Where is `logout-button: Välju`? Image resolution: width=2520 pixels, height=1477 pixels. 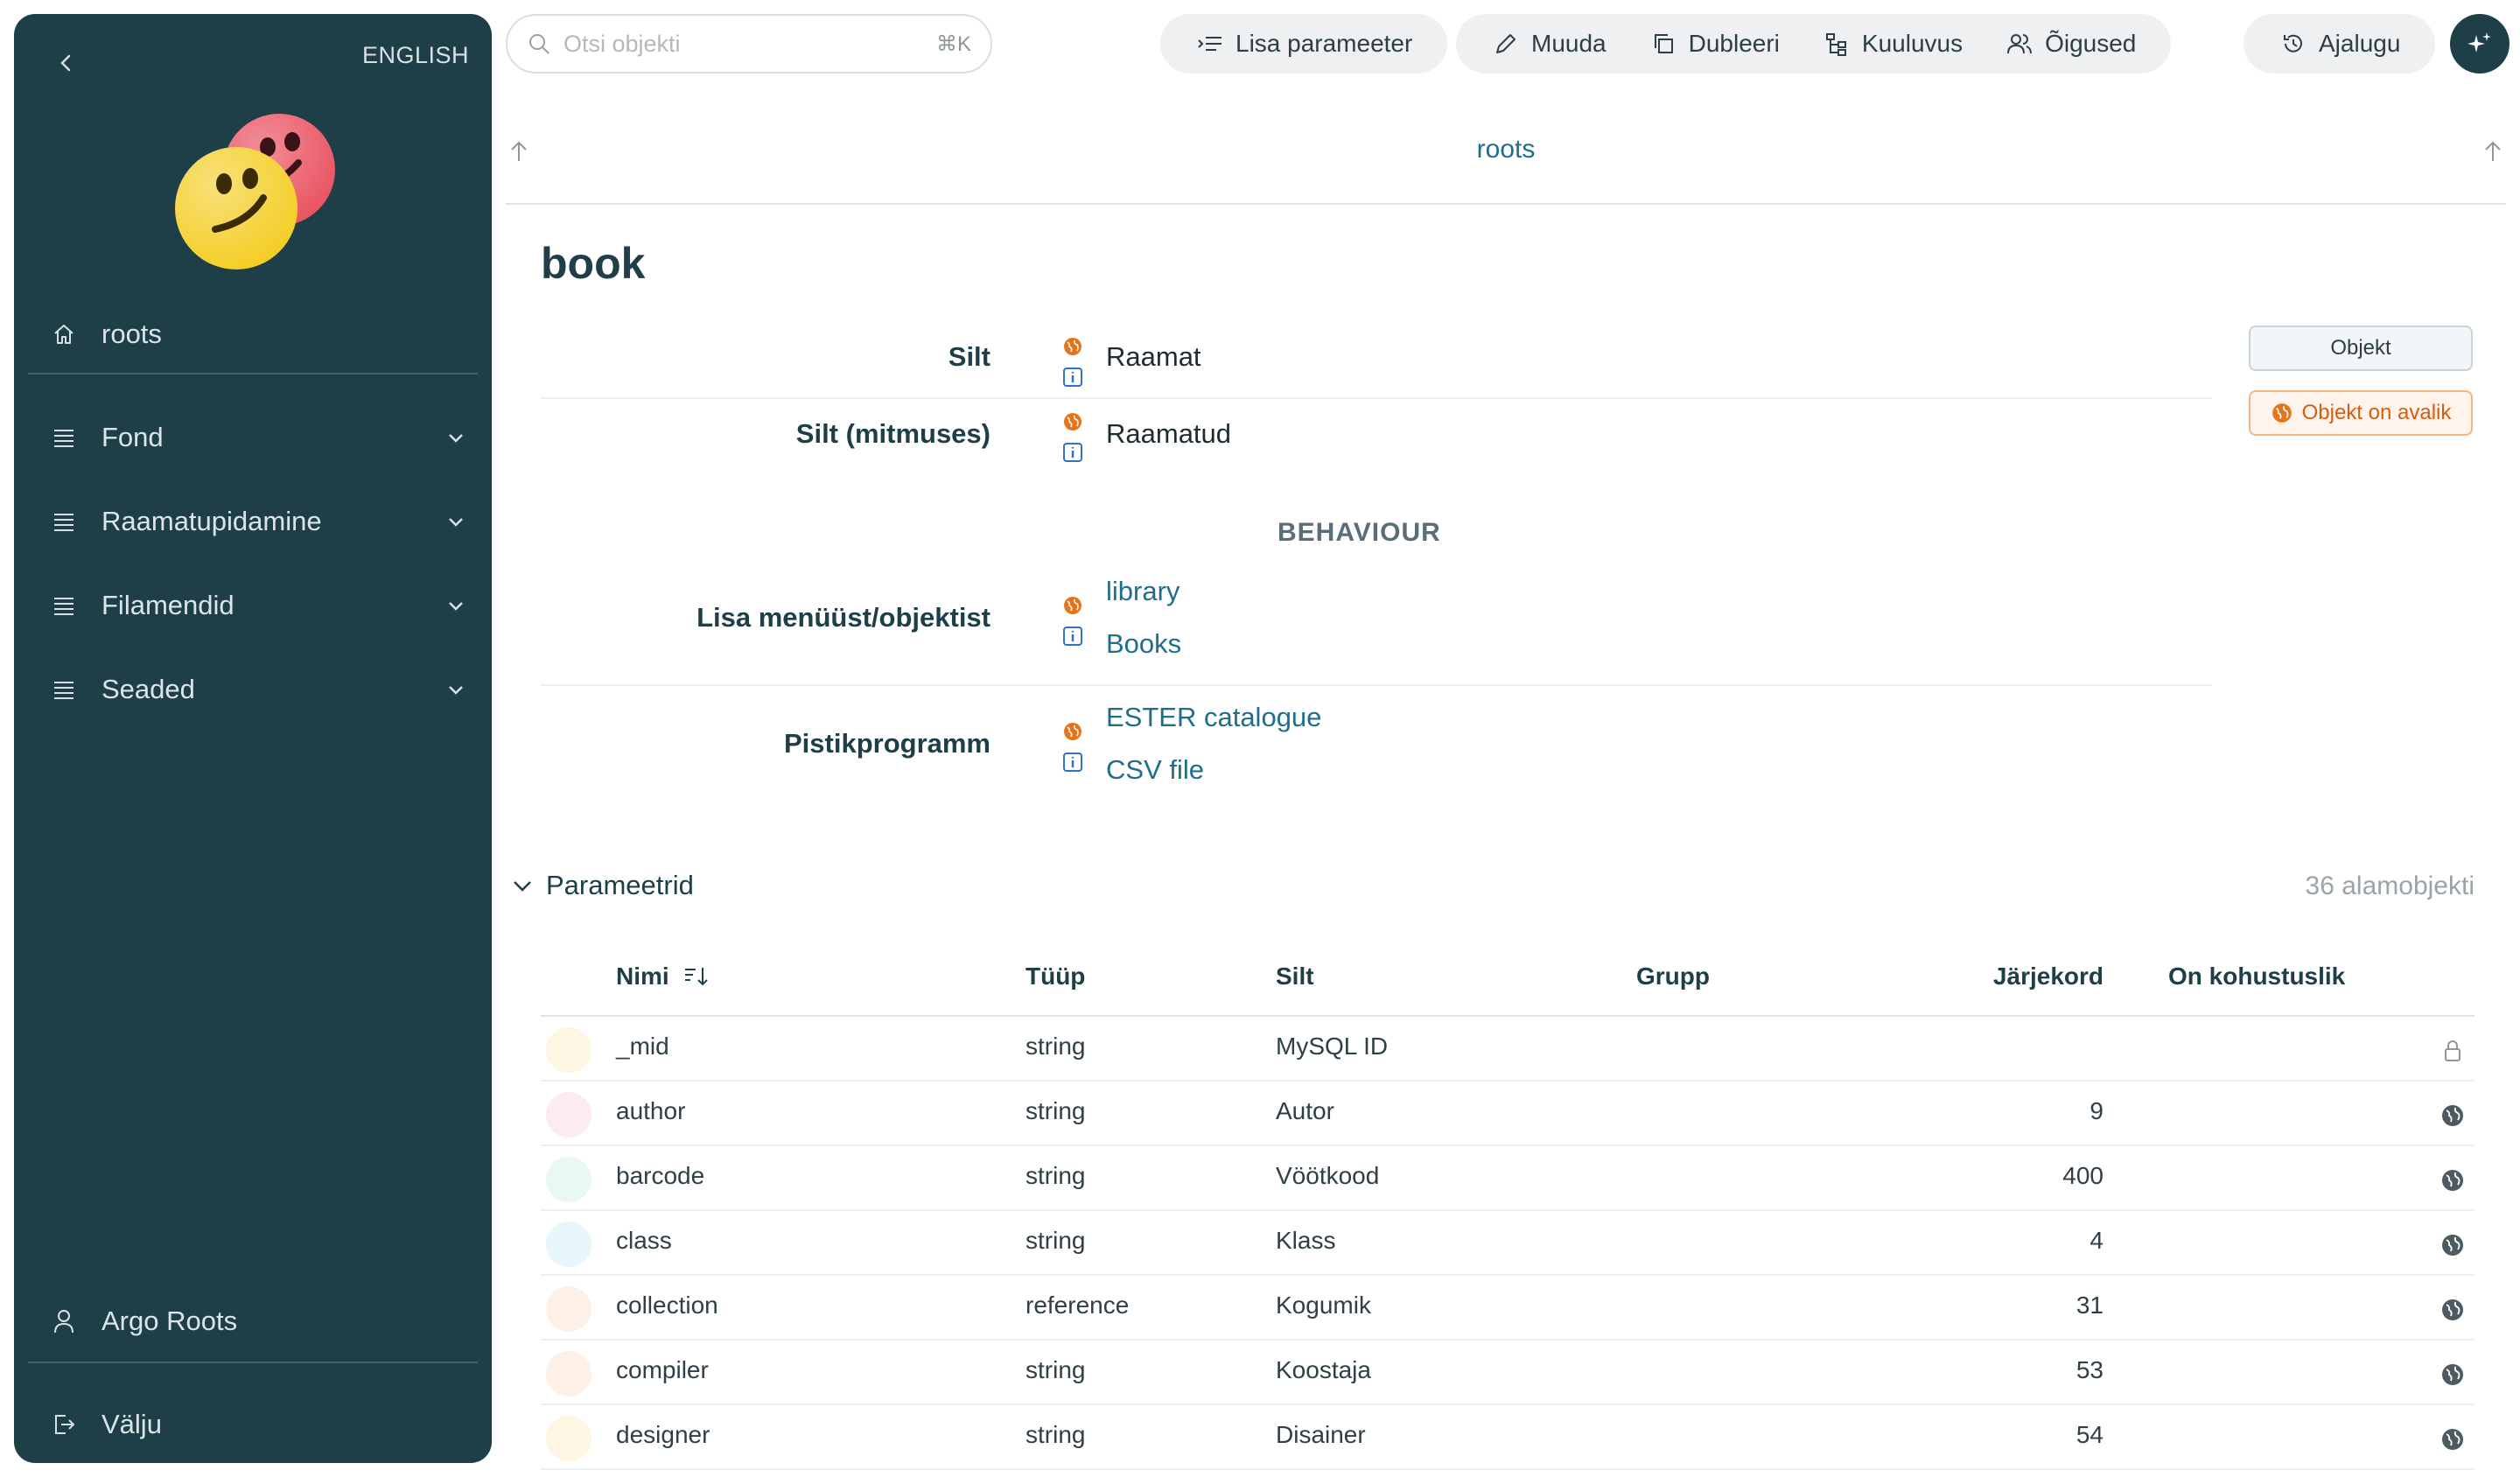 logout-button: Välju is located at coordinates (259, 1424).